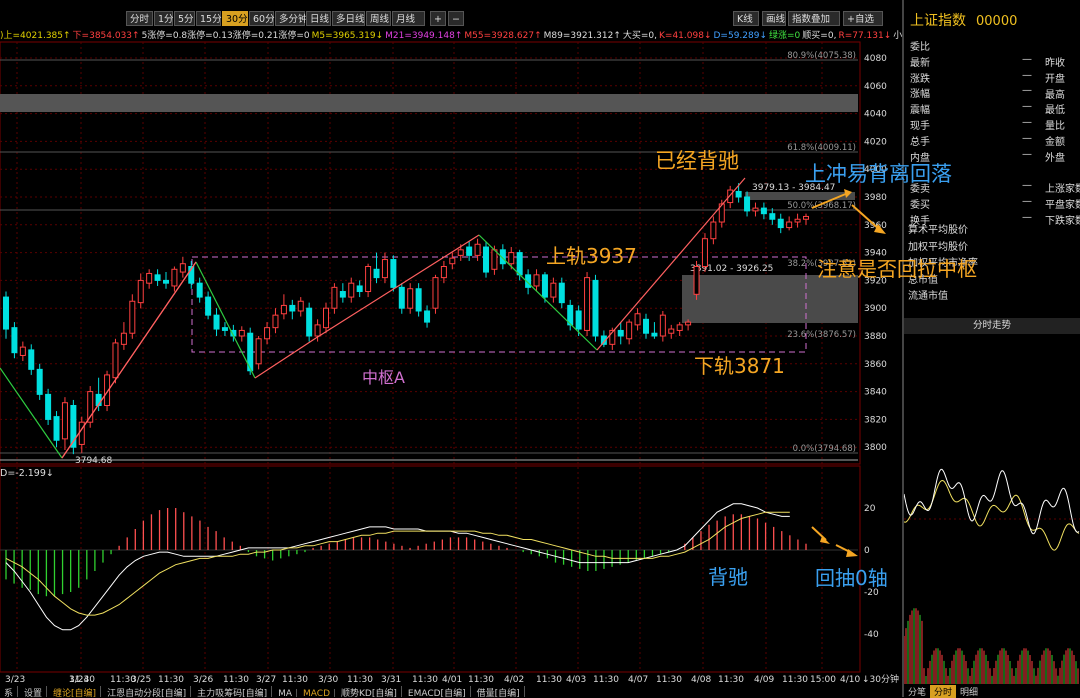 Image resolution: width=1080 pixels, height=698 pixels. Describe the element at coordinates (184, 18) in the screenshot. I see `period-button-2: 5分` at that location.